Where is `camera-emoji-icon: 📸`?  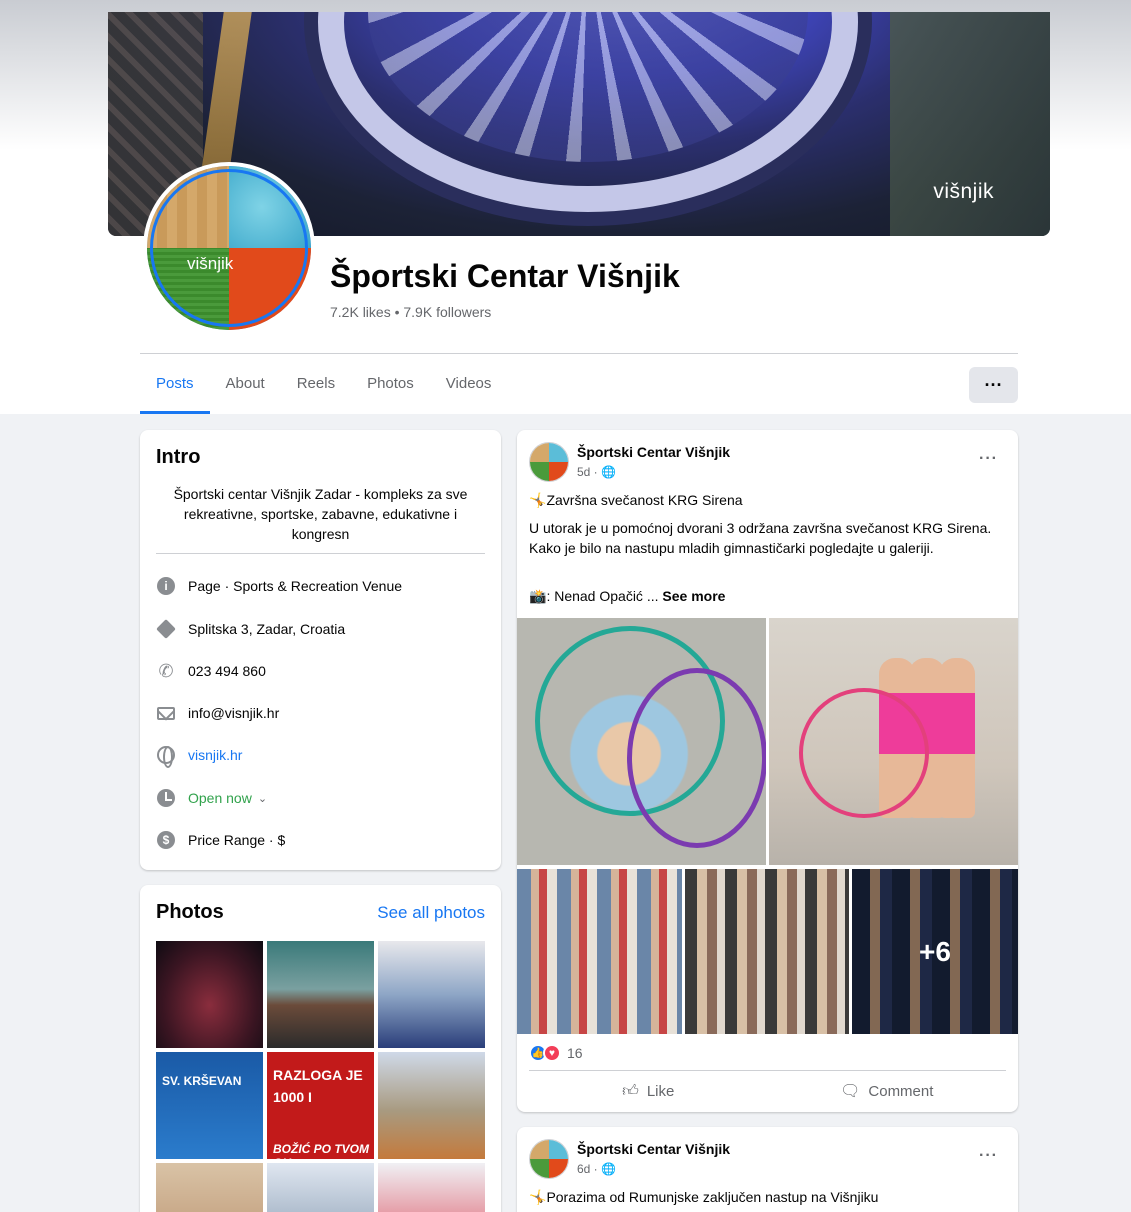 camera-emoji-icon: 📸 is located at coordinates (538, 596).